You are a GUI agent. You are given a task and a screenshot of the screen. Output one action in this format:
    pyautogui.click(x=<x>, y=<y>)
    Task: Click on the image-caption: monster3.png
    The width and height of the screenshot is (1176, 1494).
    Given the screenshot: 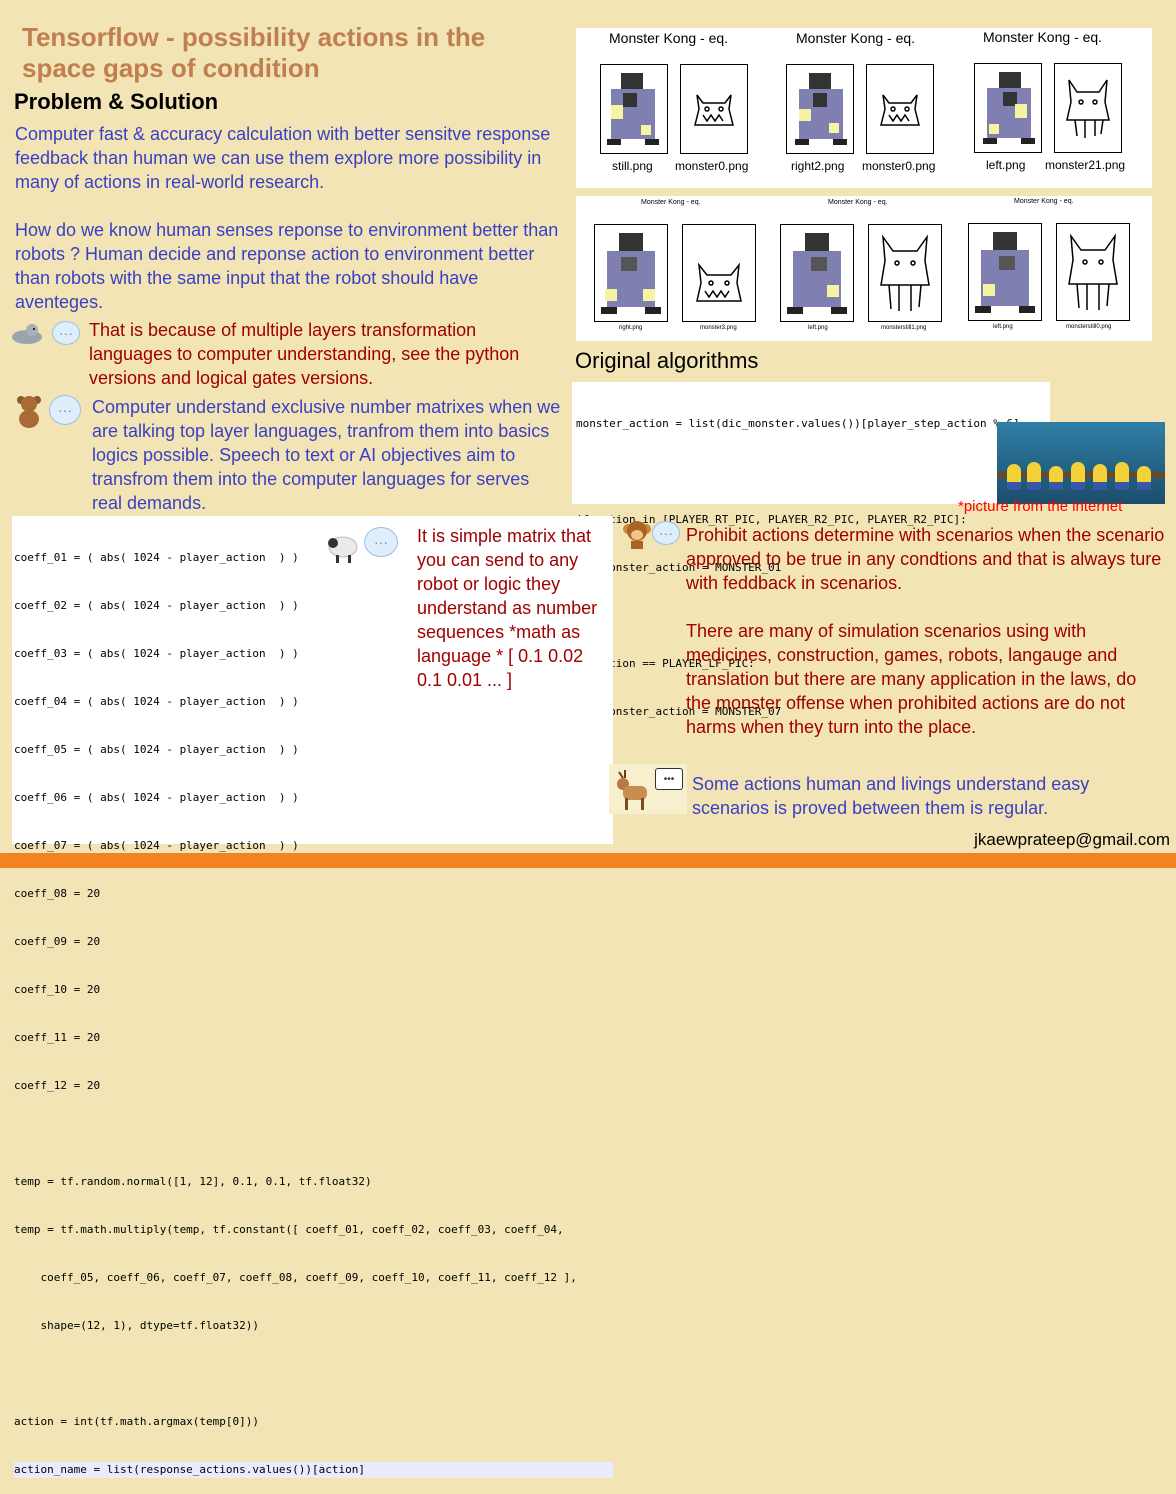 What is the action you would take?
    pyautogui.click(x=718, y=328)
    